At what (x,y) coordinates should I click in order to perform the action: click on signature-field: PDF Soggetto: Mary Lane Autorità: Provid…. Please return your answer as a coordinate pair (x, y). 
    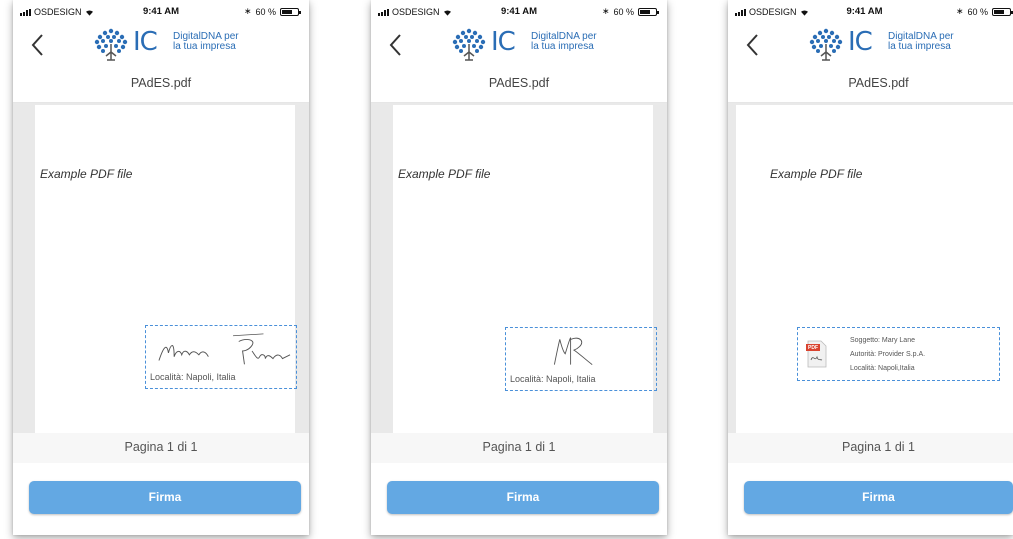
    Looking at the image, I should click on (898, 354).